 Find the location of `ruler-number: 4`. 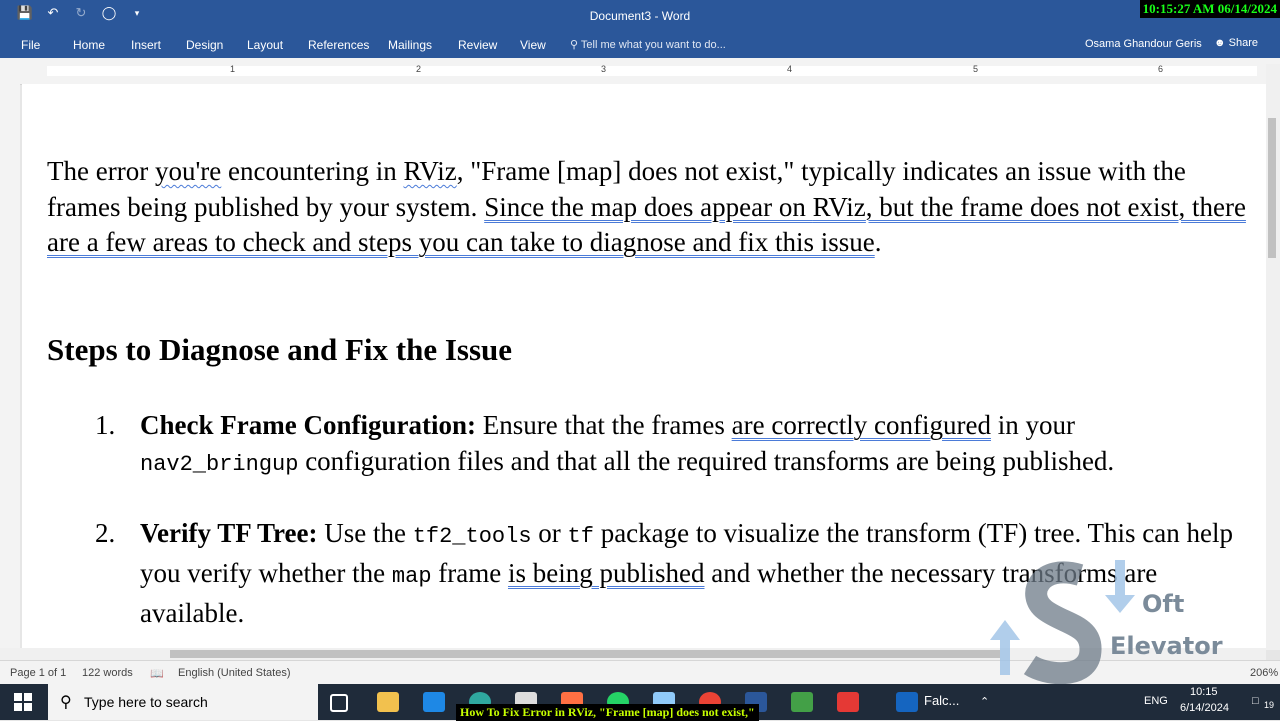

ruler-number: 4 is located at coordinates (790, 69).